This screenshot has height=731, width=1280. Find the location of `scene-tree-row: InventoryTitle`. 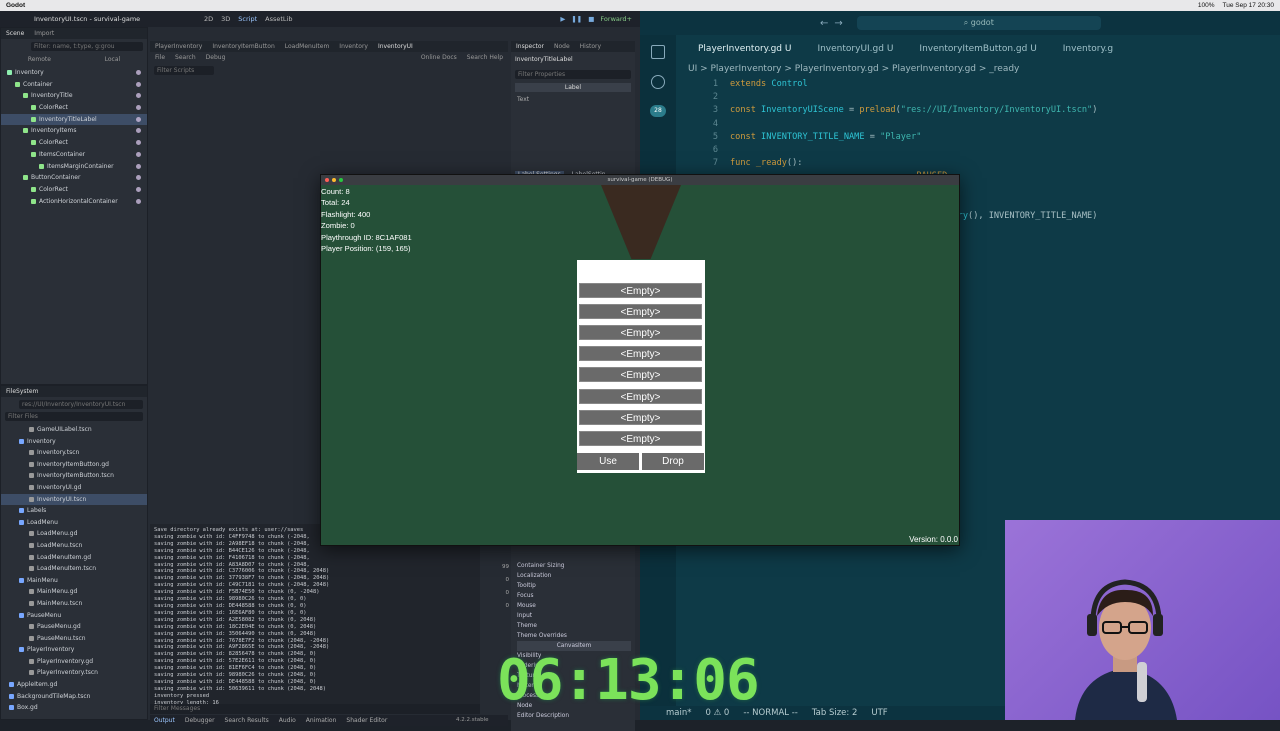

scene-tree-row: InventoryTitle is located at coordinates (74, 96).